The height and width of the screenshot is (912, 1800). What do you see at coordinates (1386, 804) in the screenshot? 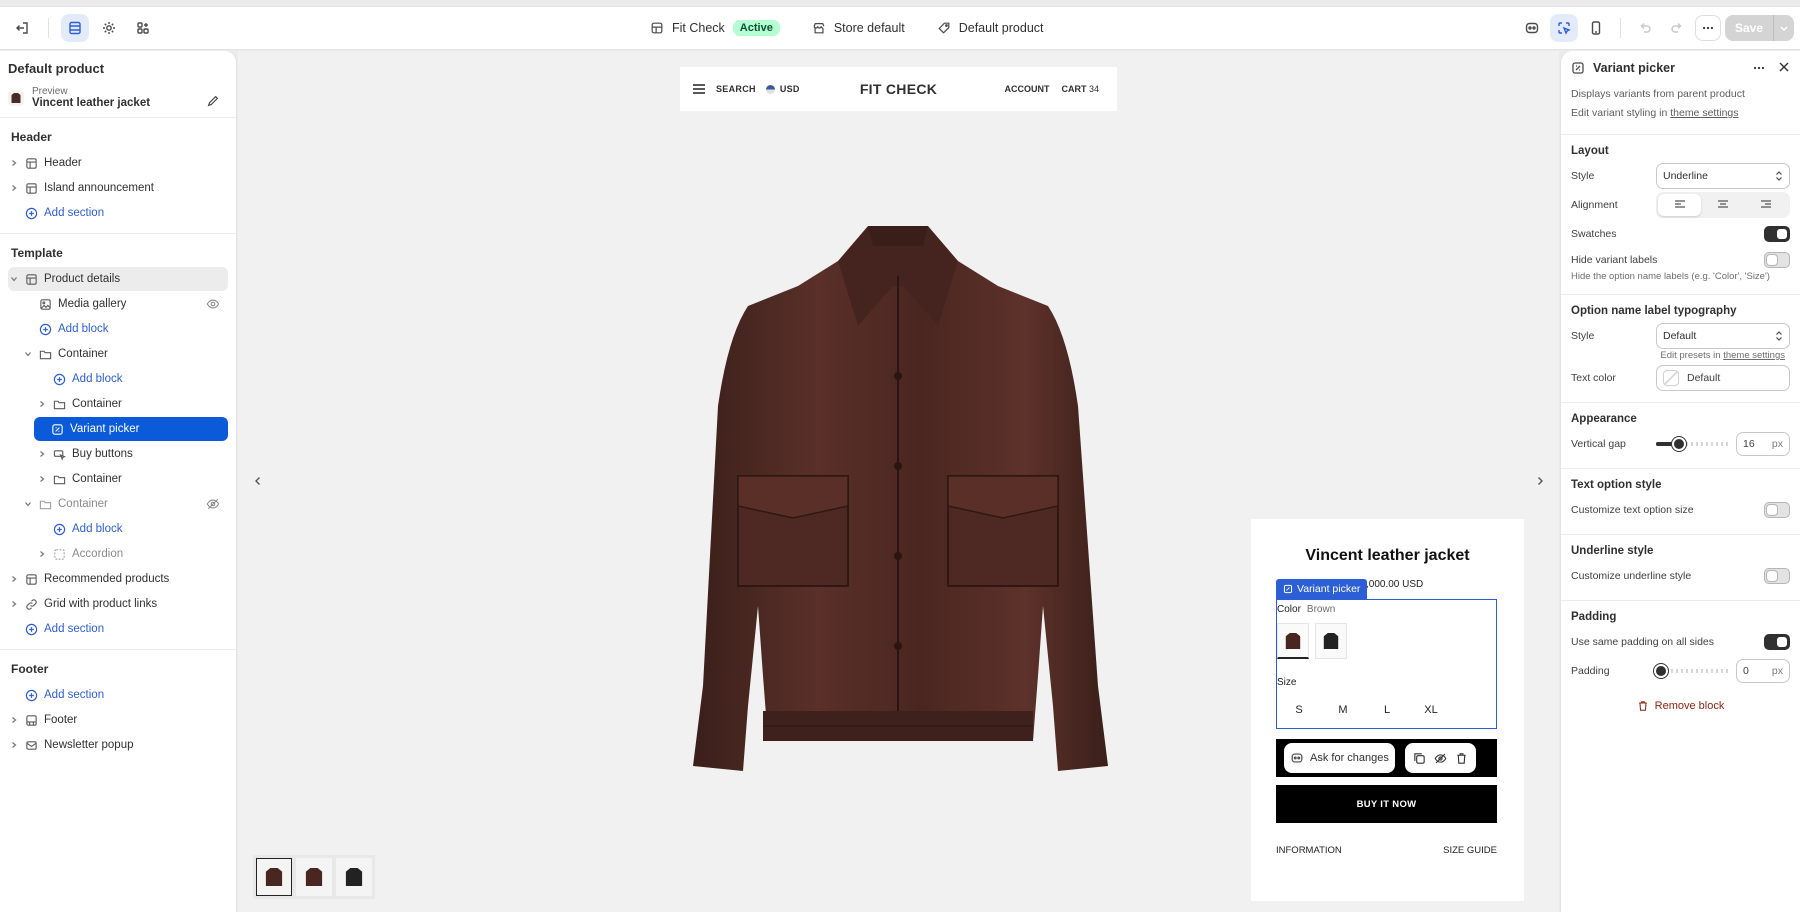
I see `buy-it-now-button: BUY IT NOW` at bounding box center [1386, 804].